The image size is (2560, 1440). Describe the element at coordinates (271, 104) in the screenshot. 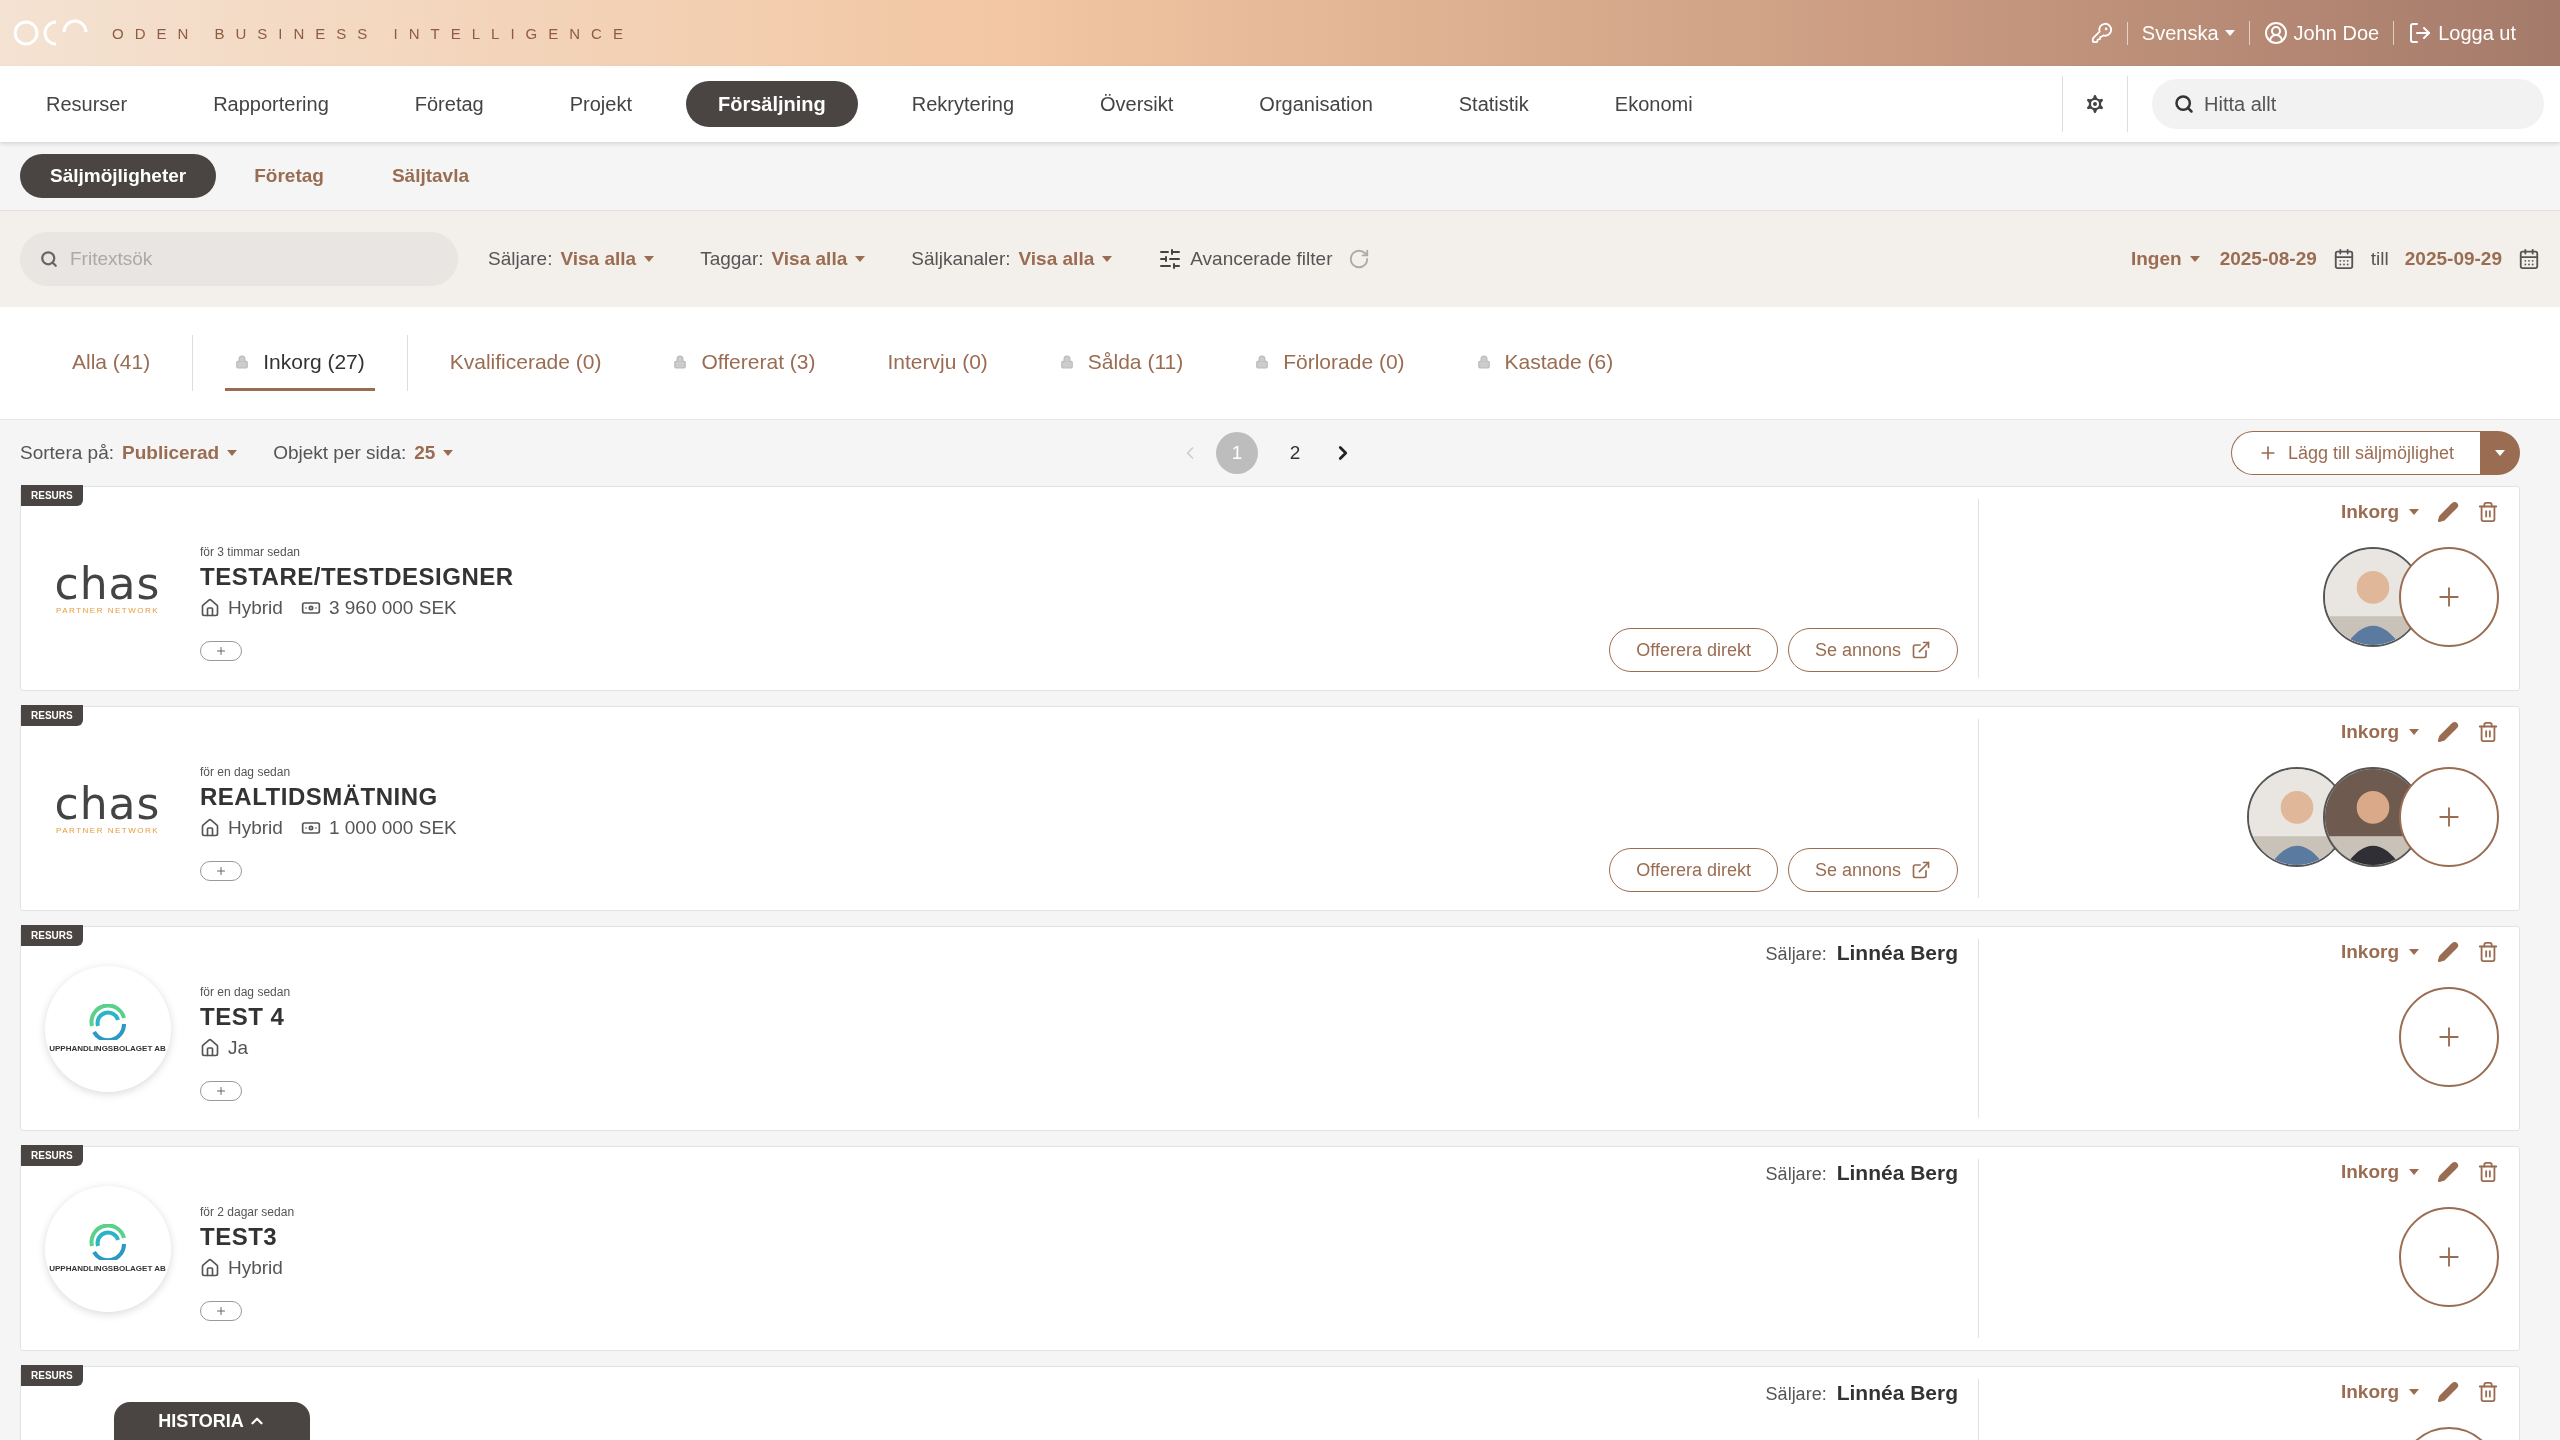

I see `nav-tab: Rapportering` at that location.